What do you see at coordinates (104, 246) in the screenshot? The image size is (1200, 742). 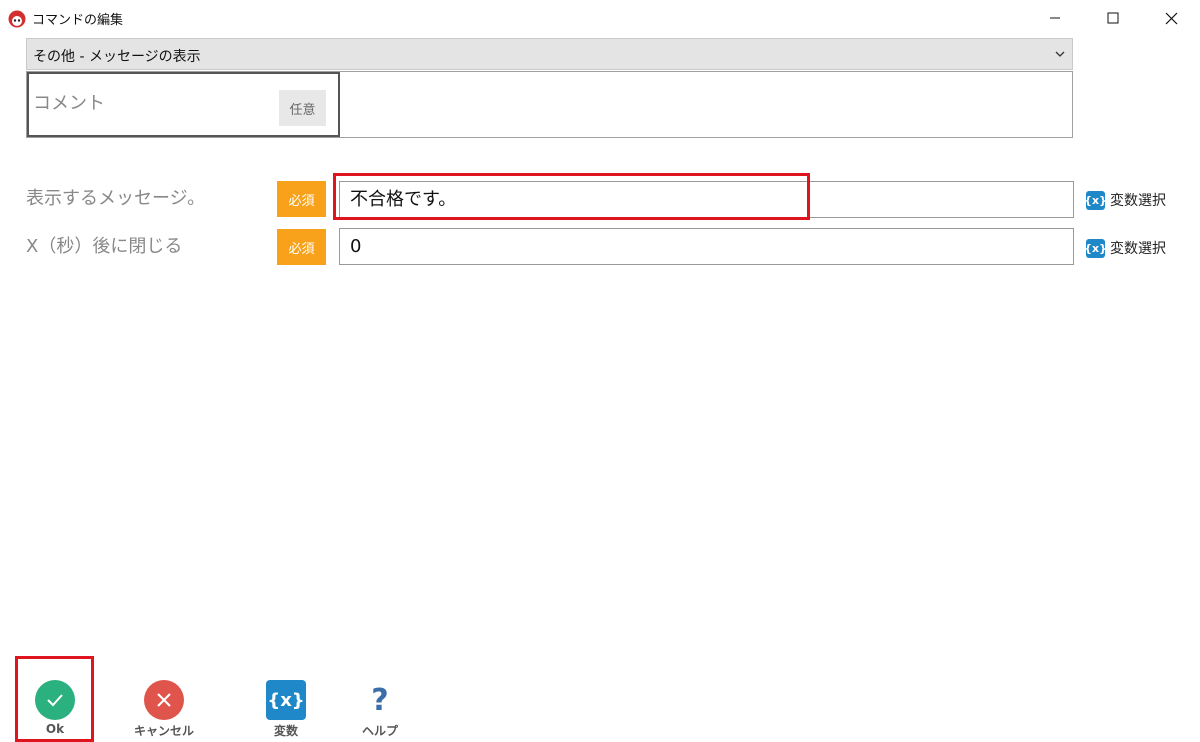 I see `close-after-label: X（秒）後に閉じる` at bounding box center [104, 246].